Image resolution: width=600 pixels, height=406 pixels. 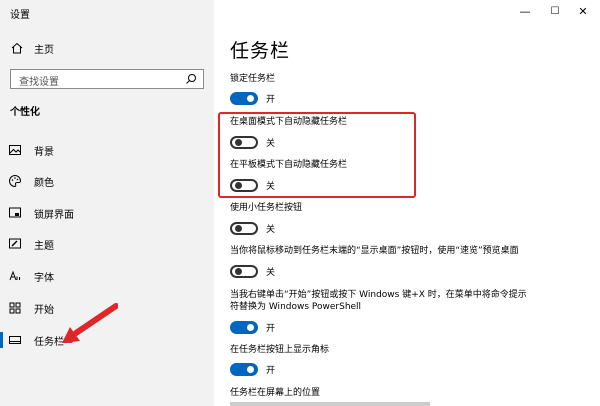 What do you see at coordinates (20, 15) in the screenshot?
I see `app-title: 设置` at bounding box center [20, 15].